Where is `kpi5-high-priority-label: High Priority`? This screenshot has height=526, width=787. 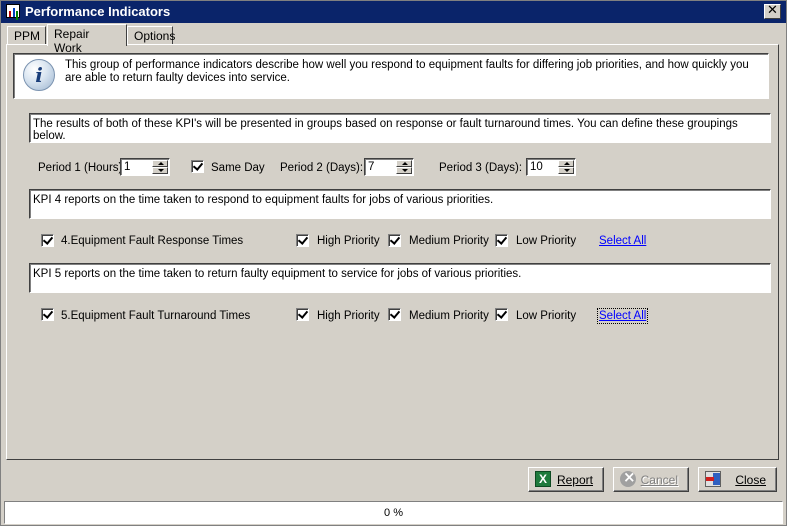
kpi5-high-priority-label: High Priority is located at coordinates (348, 316).